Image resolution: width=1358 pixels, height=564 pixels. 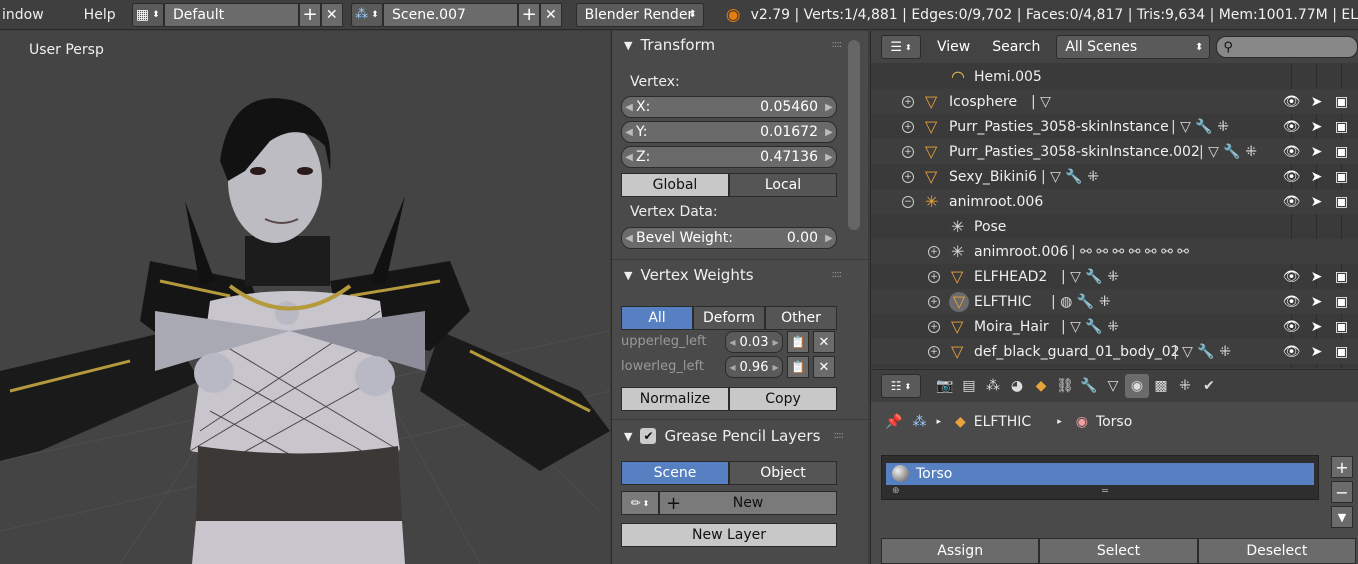 I want to click on editor-type-button: ☷ ⬍, so click(x=901, y=386).